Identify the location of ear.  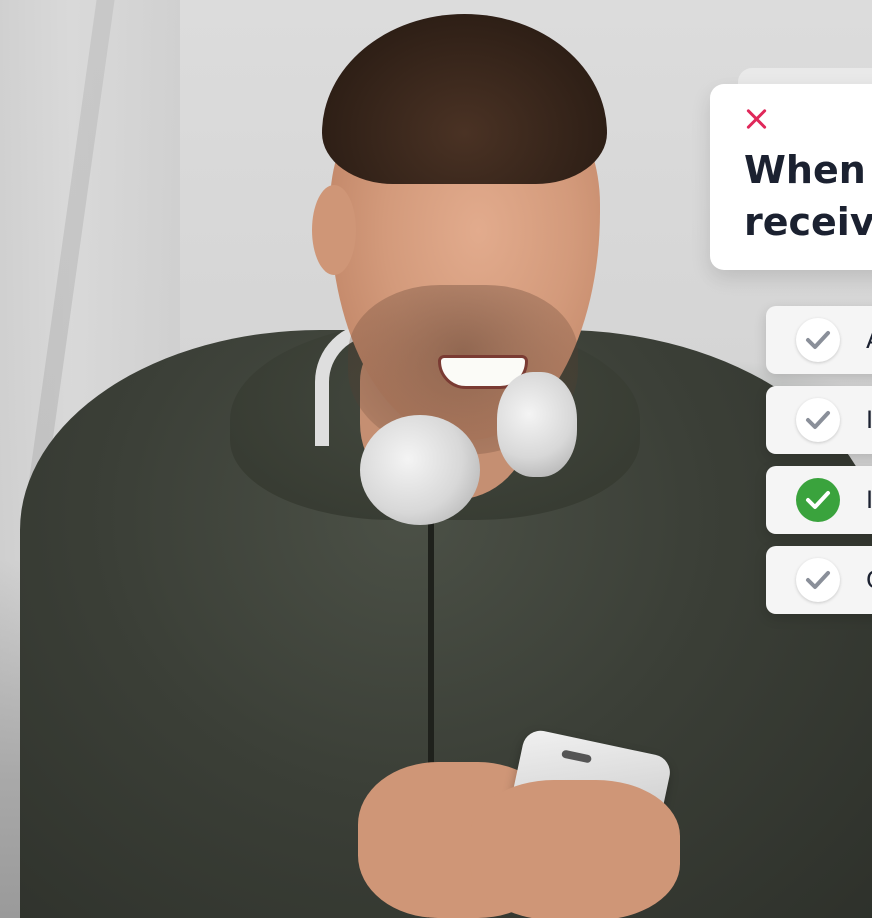
(334, 230).